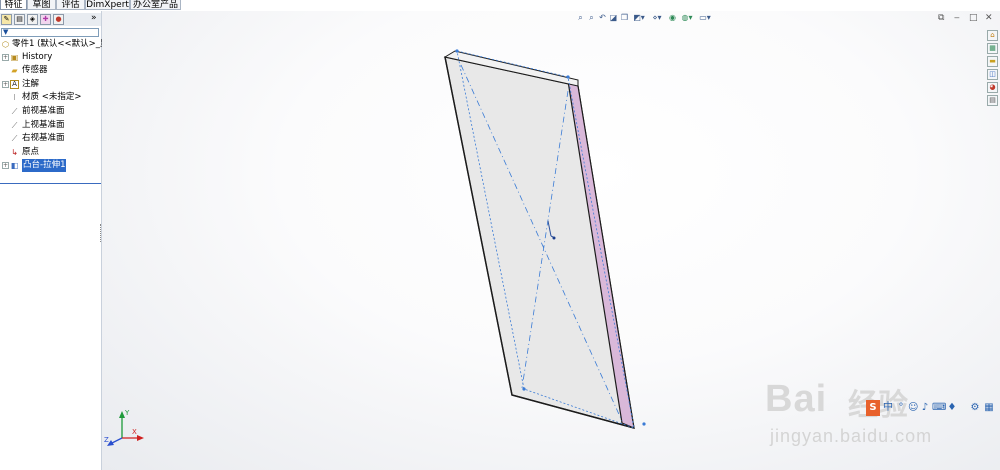 This screenshot has height=470, width=1000. I want to click on keyboard-icon: ⌨, so click(939, 408).